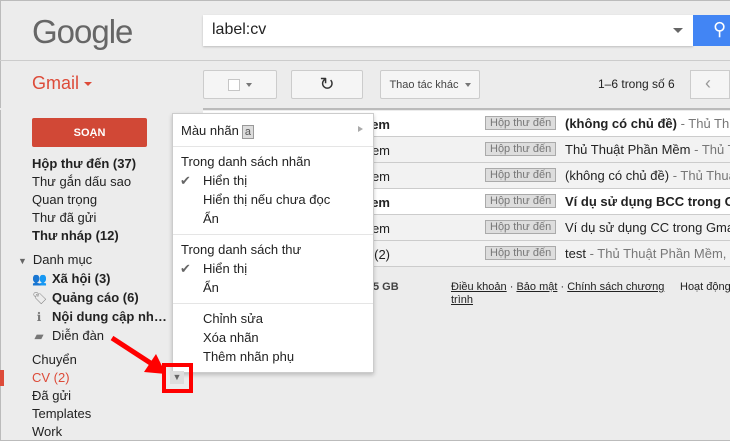 The width and height of the screenshot is (730, 441). What do you see at coordinates (82, 31) in the screenshot?
I see `google-logo: Google` at bounding box center [82, 31].